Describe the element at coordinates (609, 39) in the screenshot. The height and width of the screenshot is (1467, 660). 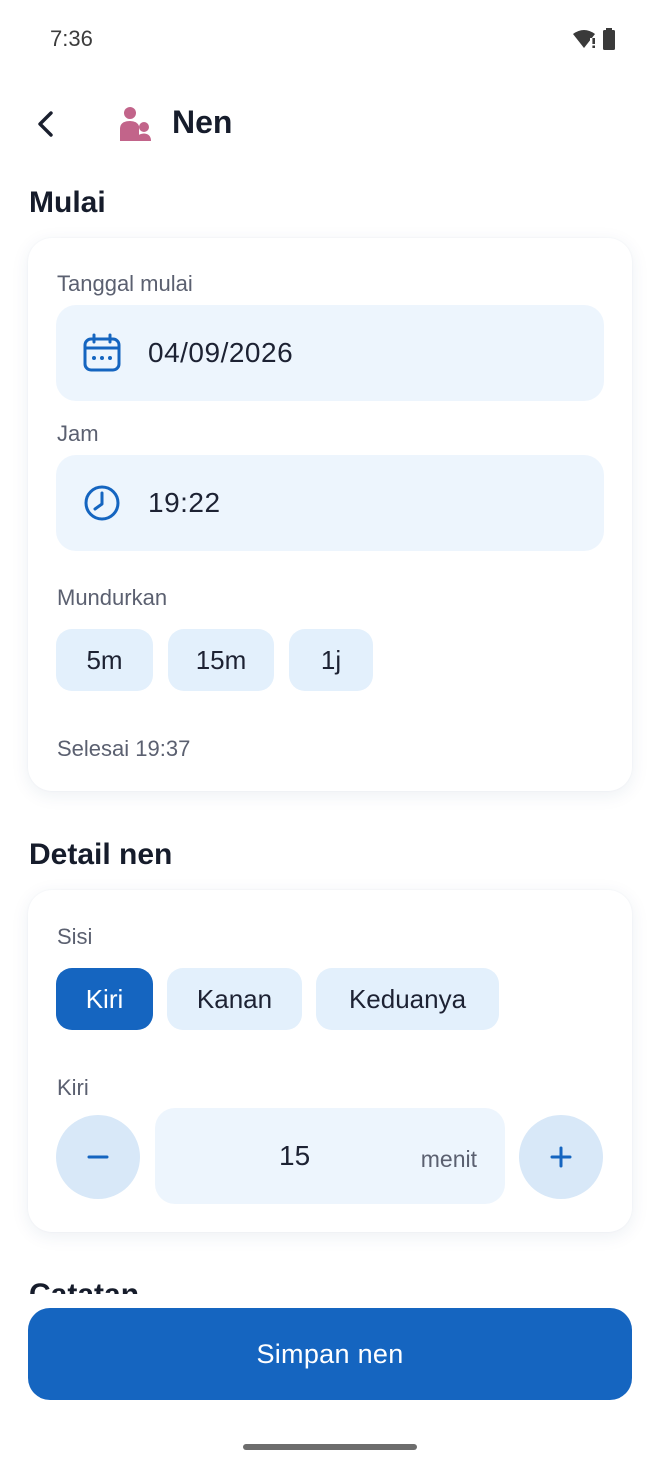
I see `battery-icon` at that location.